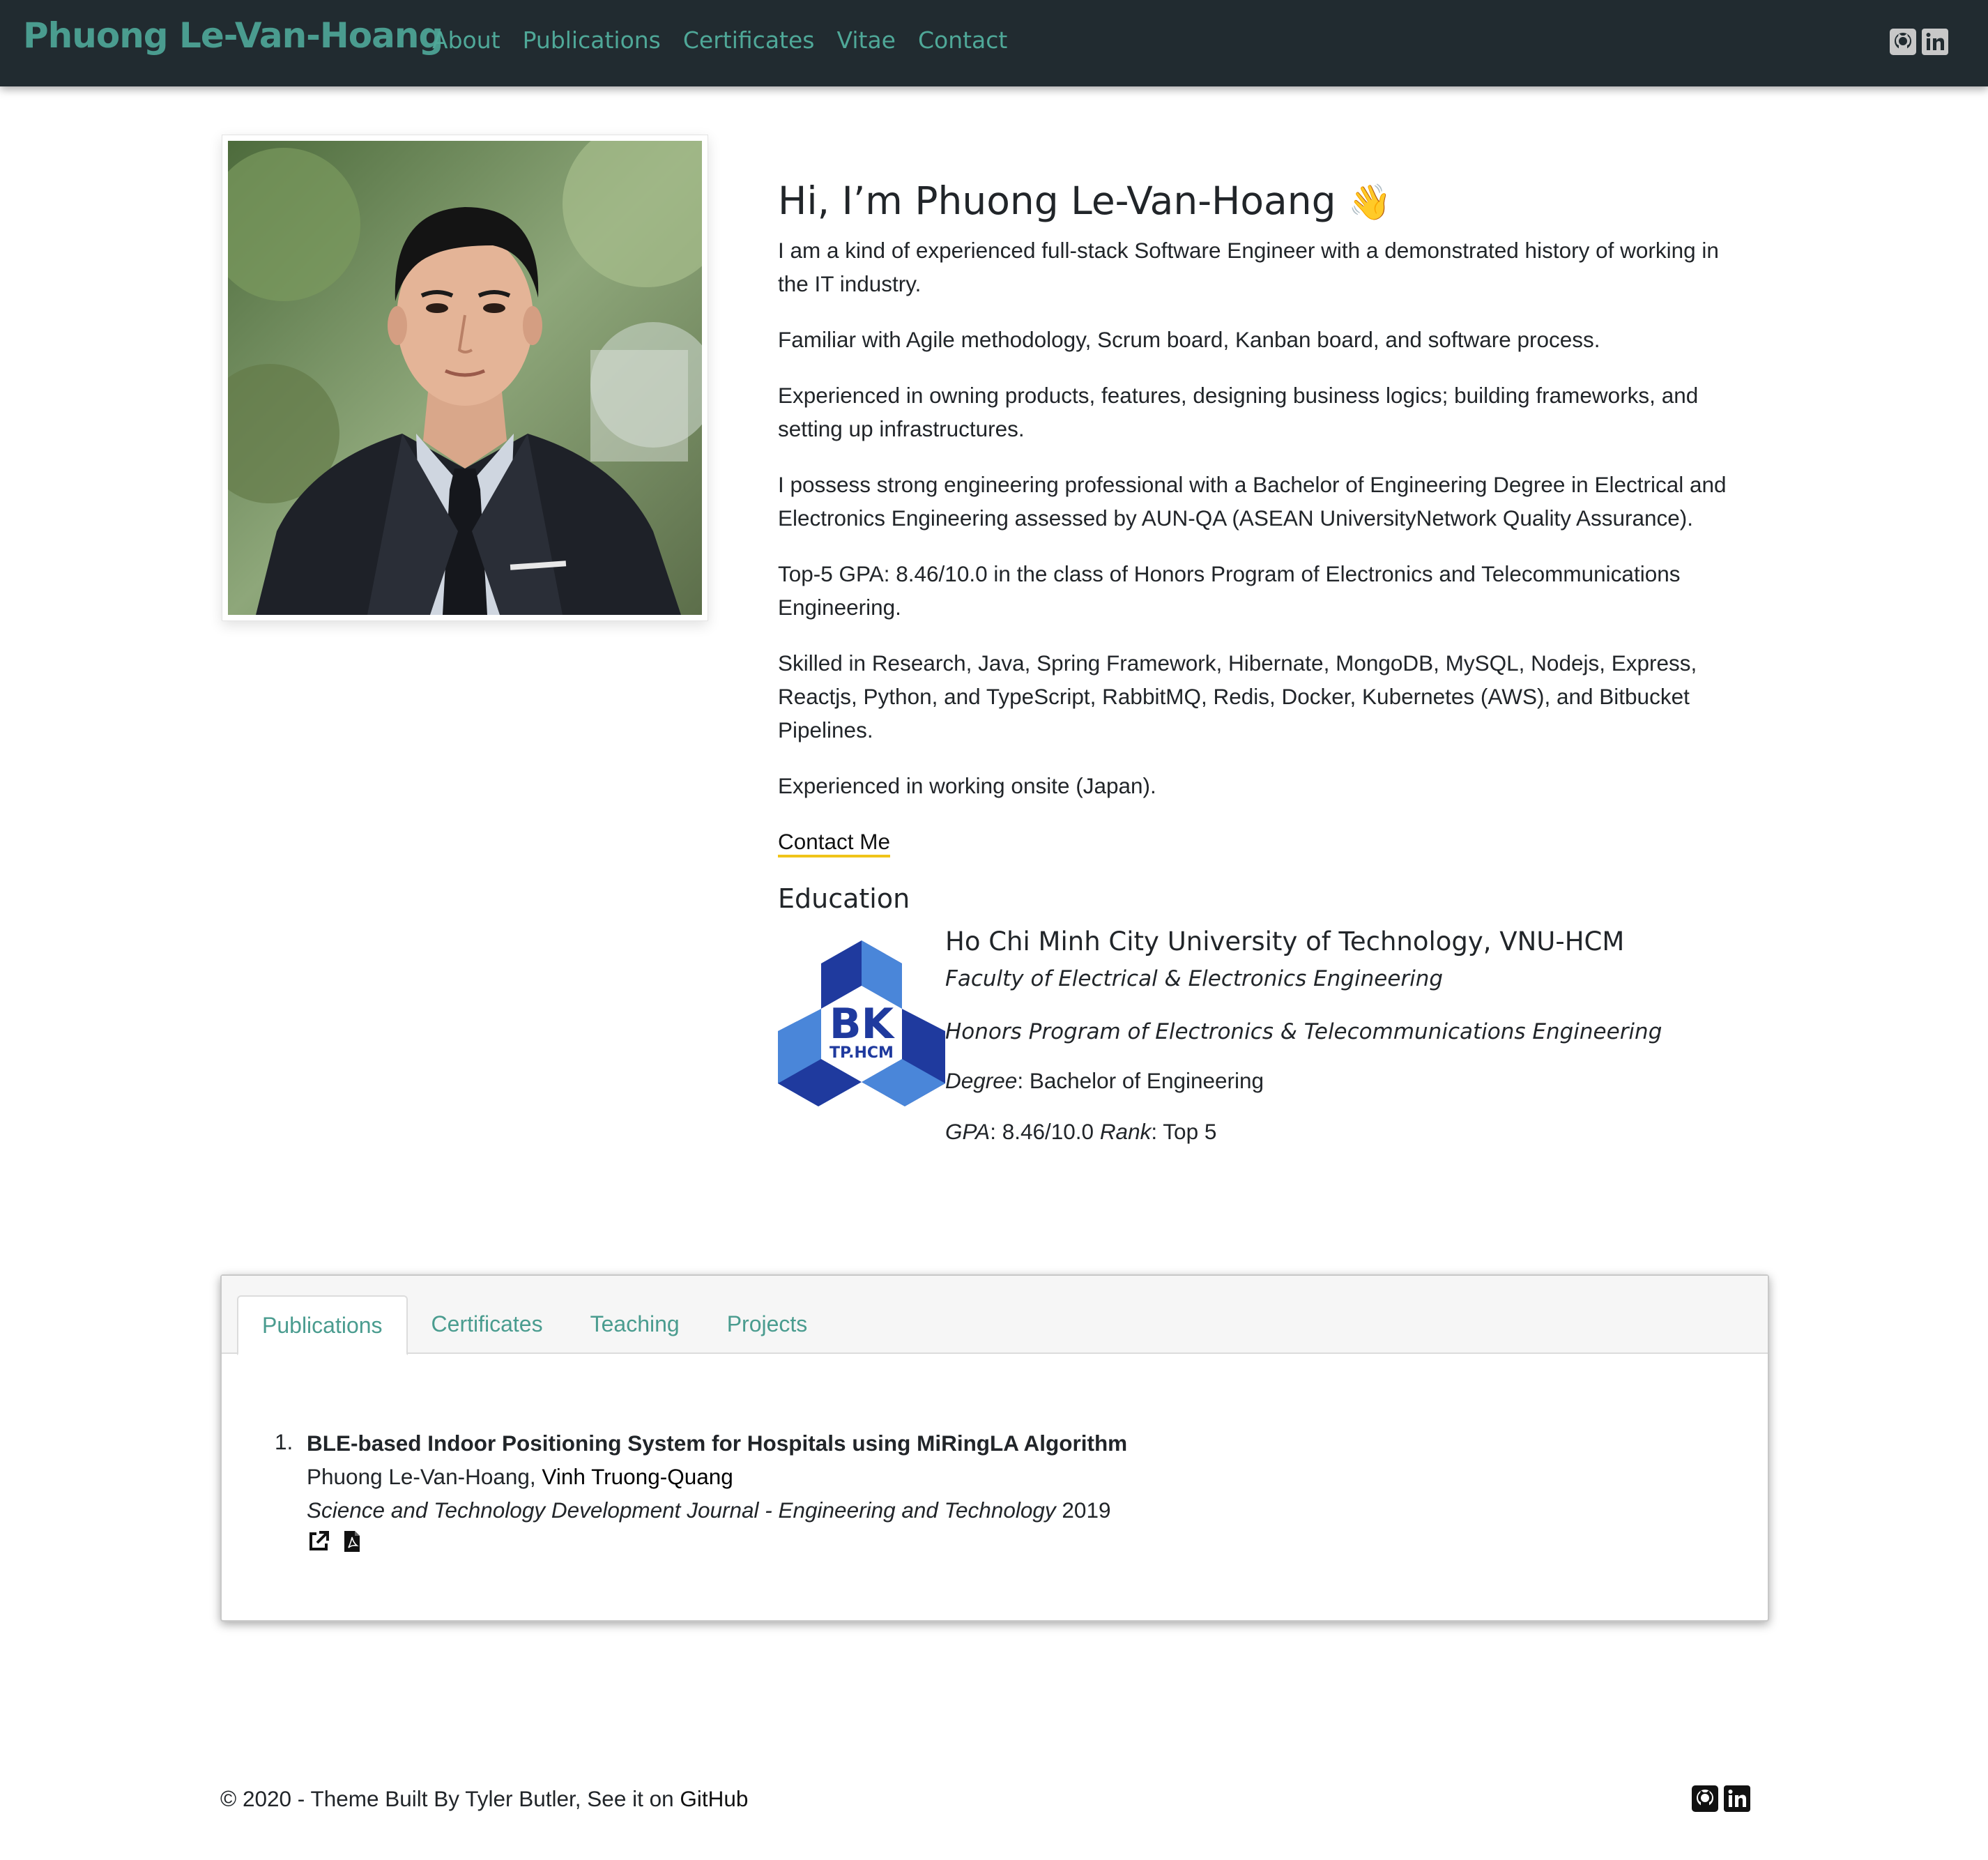 This screenshot has height=1860, width=1988. Describe the element at coordinates (749, 40) in the screenshot. I see `nav-link-certificates: Certificates` at that location.